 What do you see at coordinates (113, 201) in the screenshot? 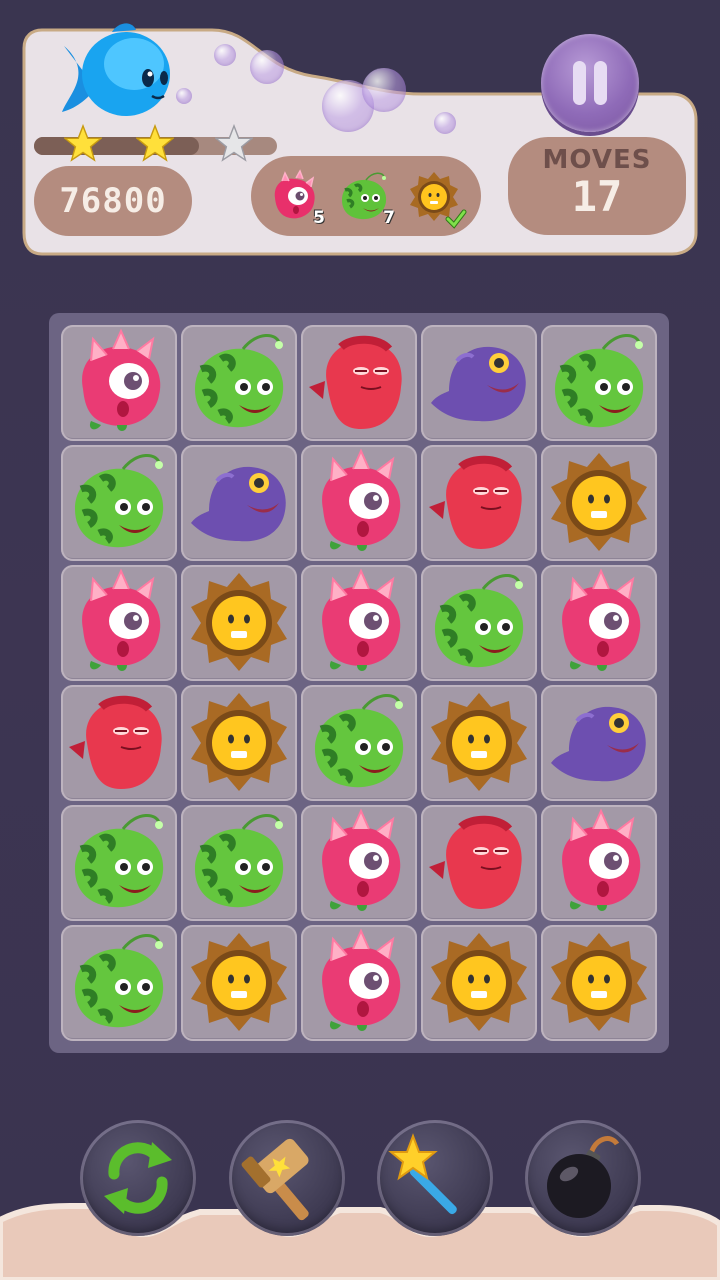
I see `score-display: 76800` at bounding box center [113, 201].